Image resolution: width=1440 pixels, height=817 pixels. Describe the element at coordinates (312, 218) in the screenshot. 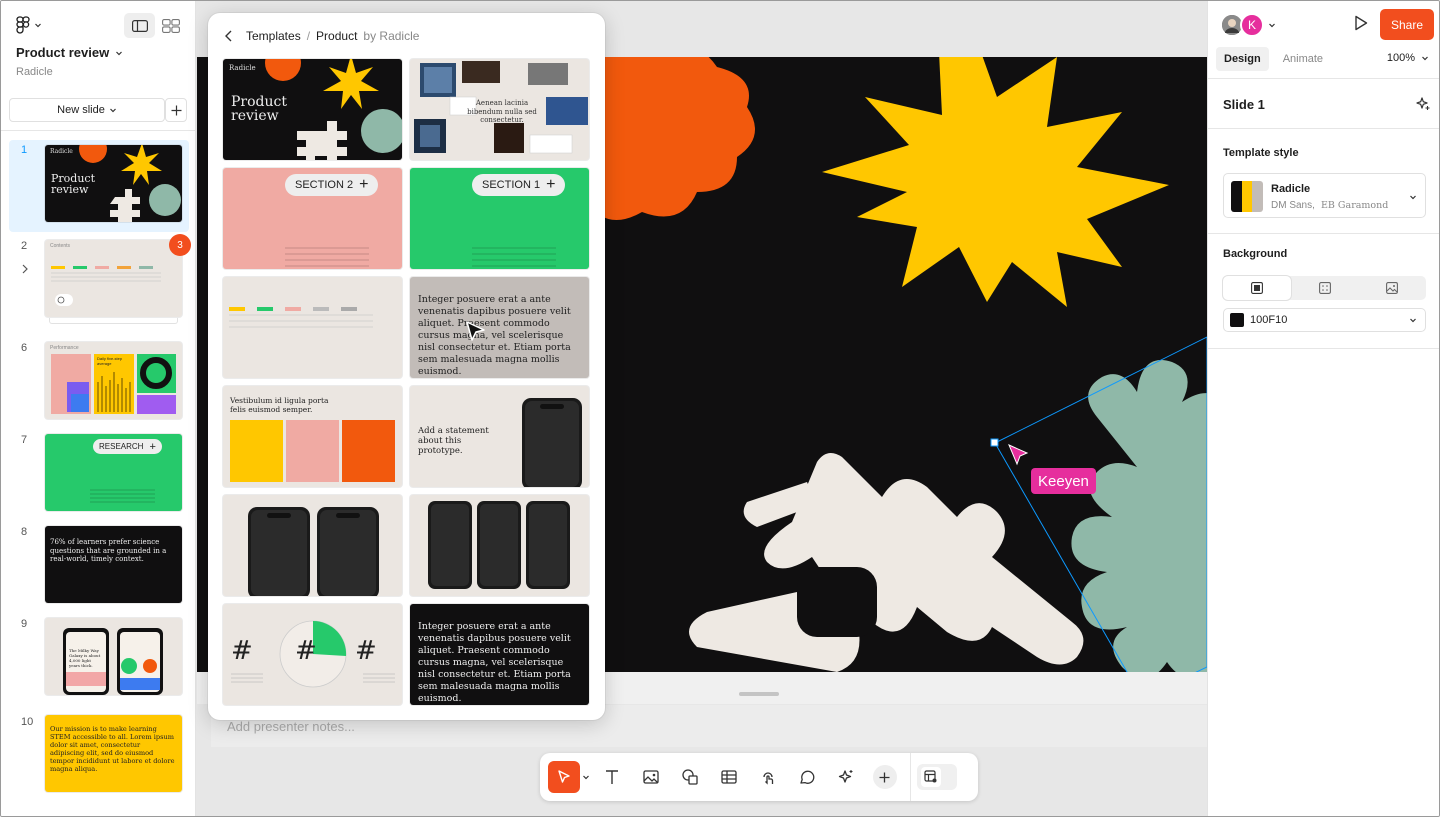

I see `template-tile-section-2: SECTION 2 +` at that location.